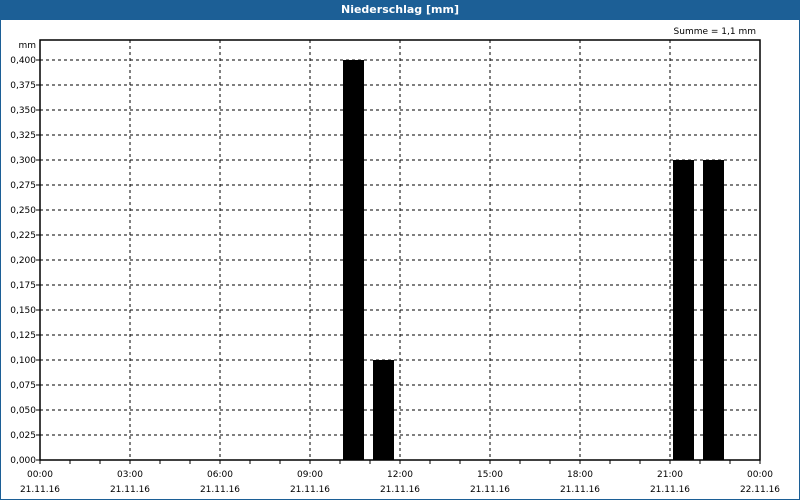 The image size is (800, 500). What do you see at coordinates (23, 286) in the screenshot?
I see `y-tick-label: 0,175` at bounding box center [23, 286].